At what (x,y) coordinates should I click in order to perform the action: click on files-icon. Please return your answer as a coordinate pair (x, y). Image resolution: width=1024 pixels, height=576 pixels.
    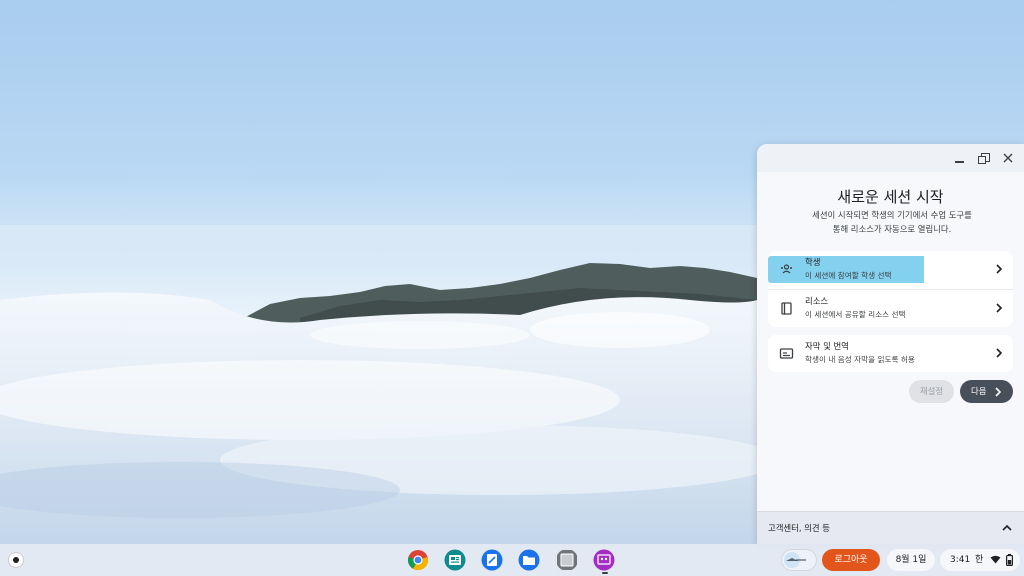
    Looking at the image, I should click on (529, 560).